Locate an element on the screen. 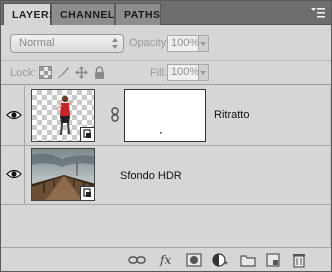  layer-mask-thumbnail is located at coordinates (165, 115).